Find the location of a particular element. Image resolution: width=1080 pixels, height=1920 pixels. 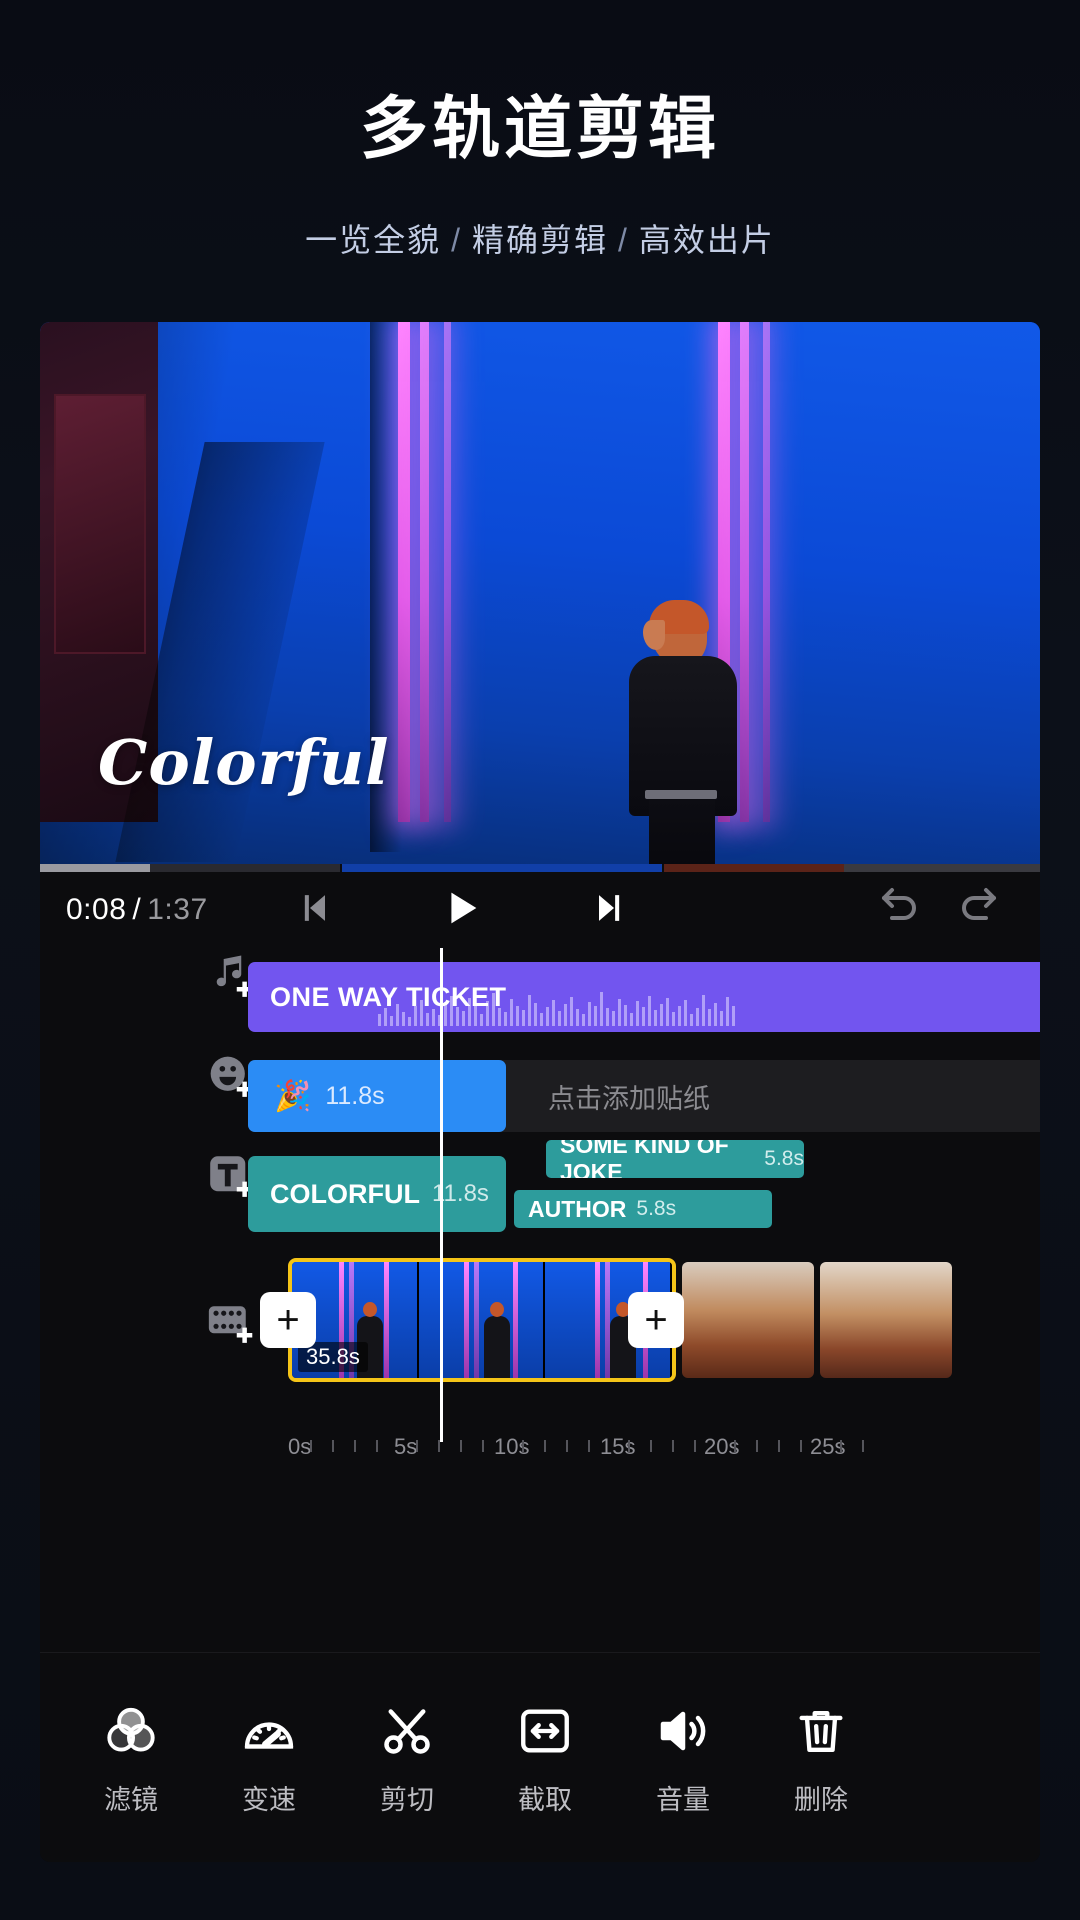

trim-handle-left: + is located at coordinates (288, 1320).